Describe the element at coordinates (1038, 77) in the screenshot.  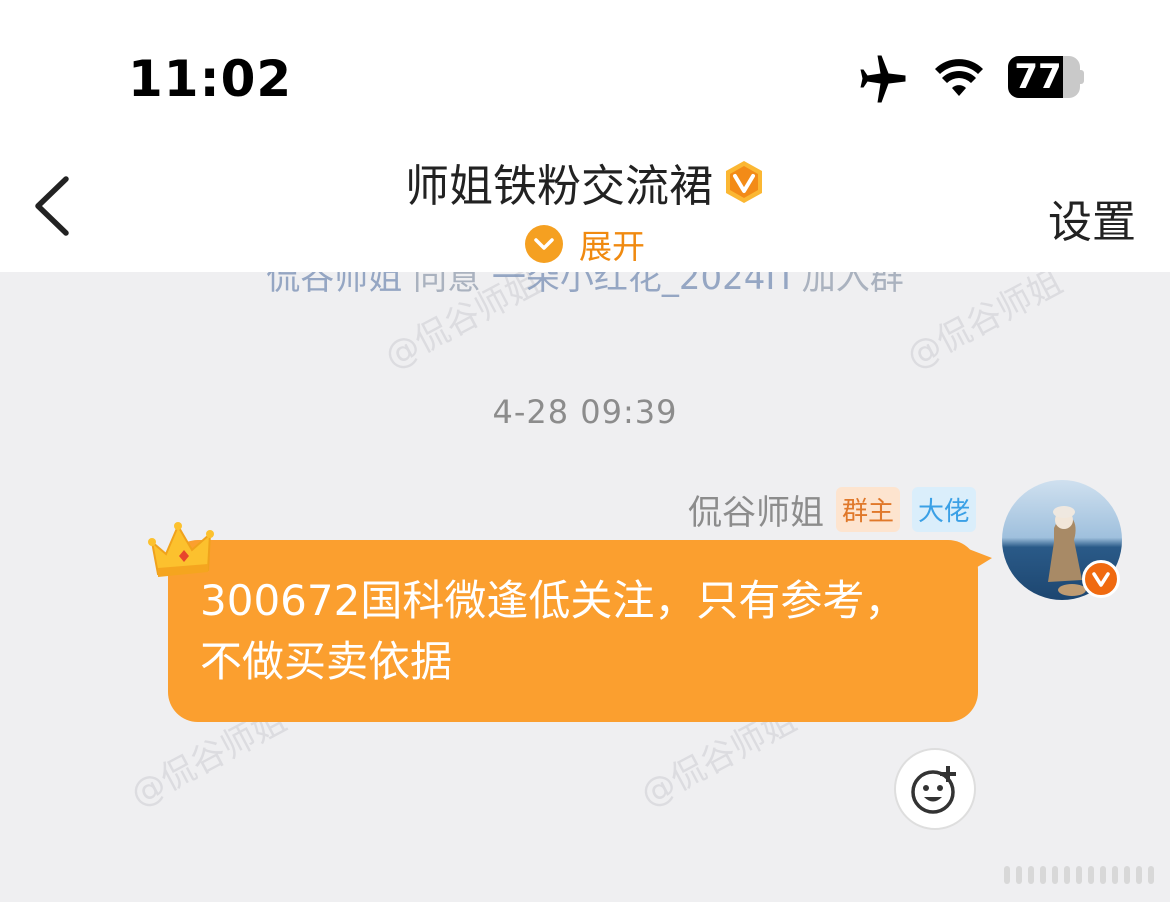
I see `battery-level: 77` at that location.